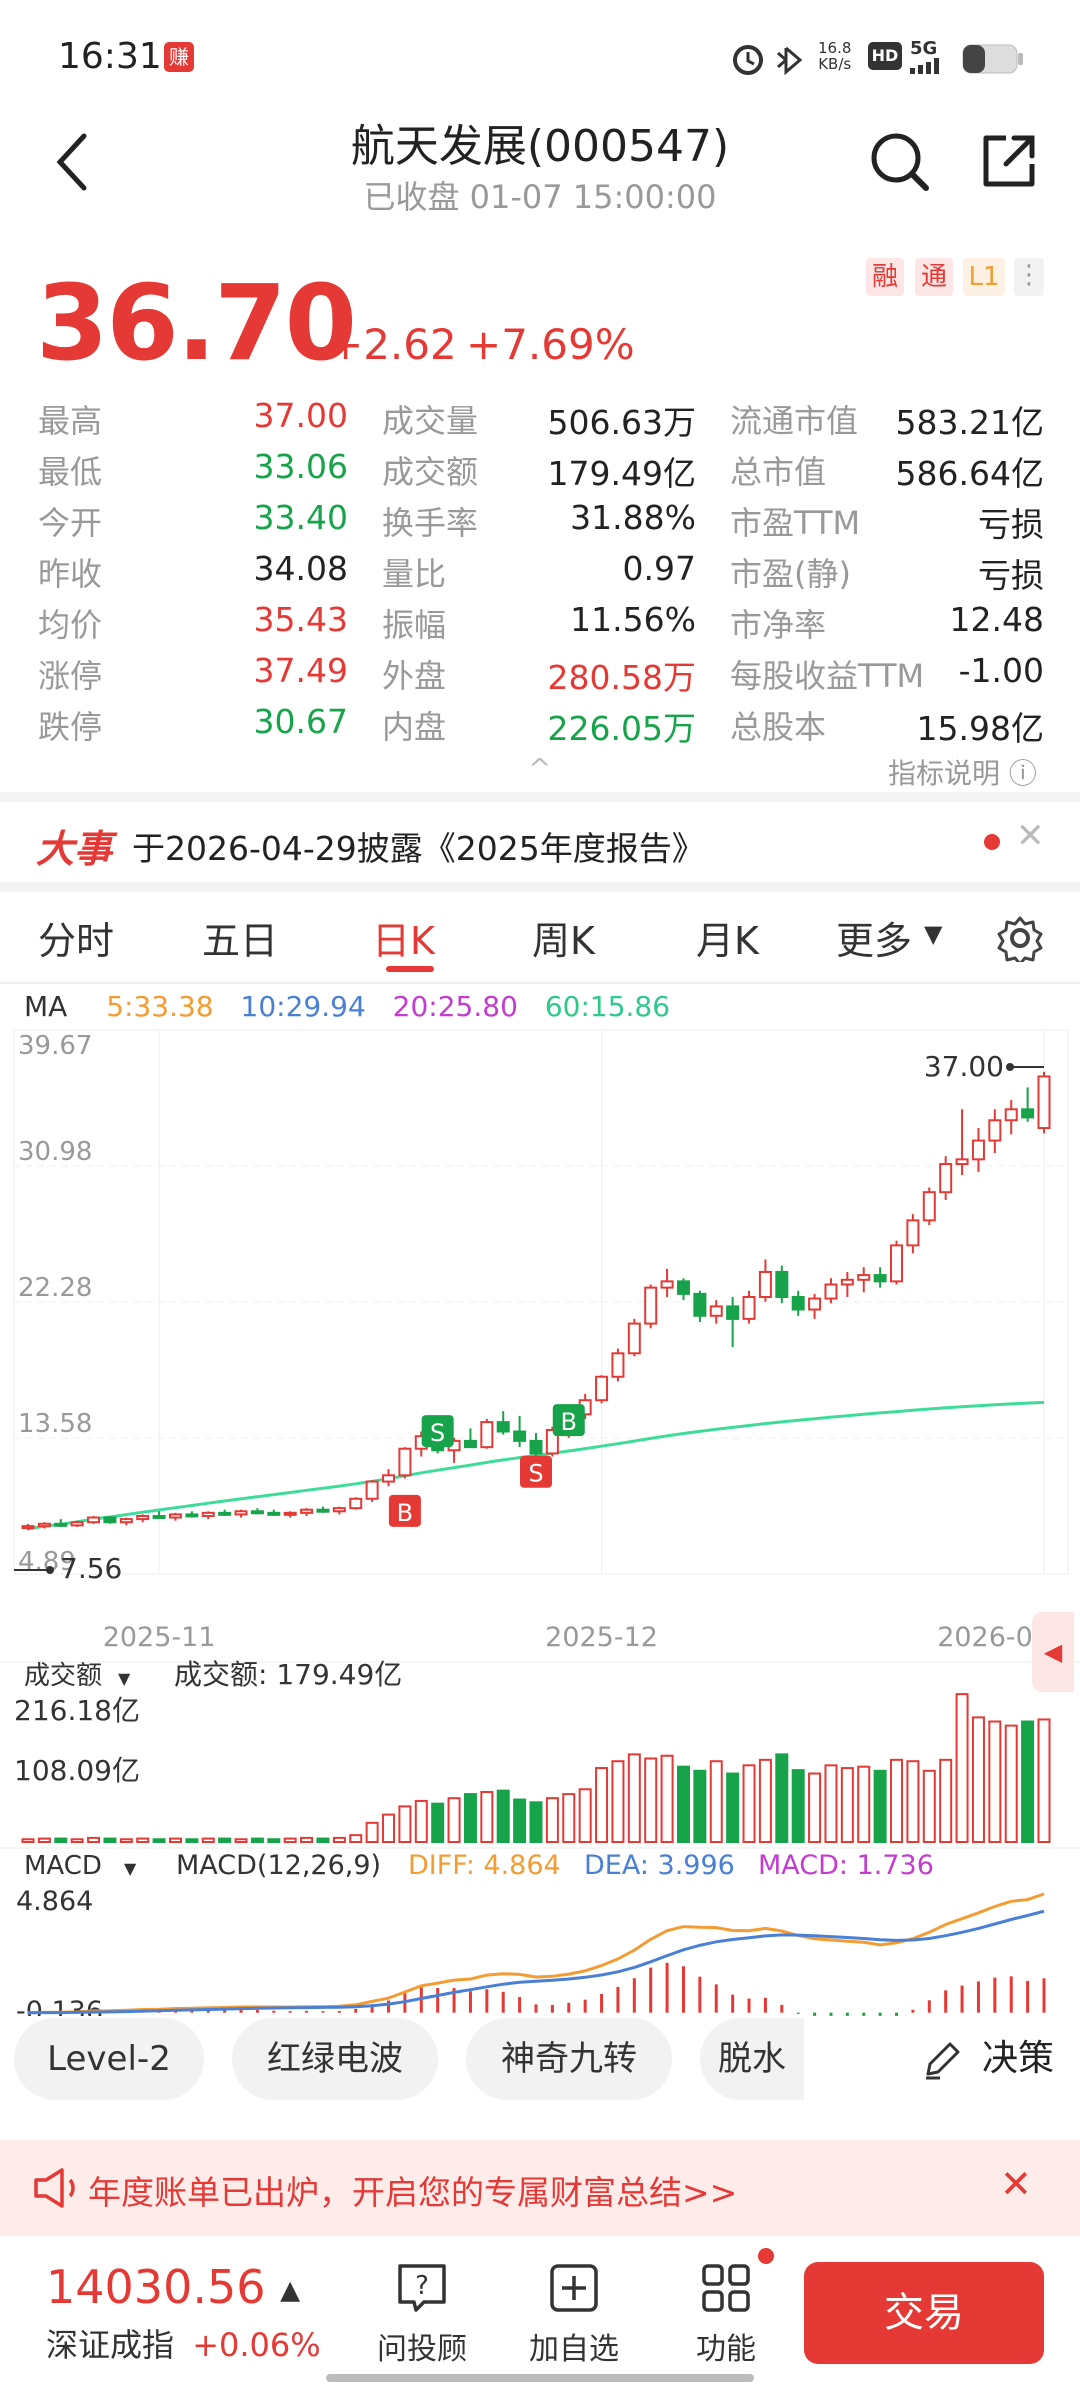 This screenshot has width=1080, height=2388. What do you see at coordinates (574, 2314) in the screenshot?
I see `nav-add-watchlist: 加自选` at bounding box center [574, 2314].